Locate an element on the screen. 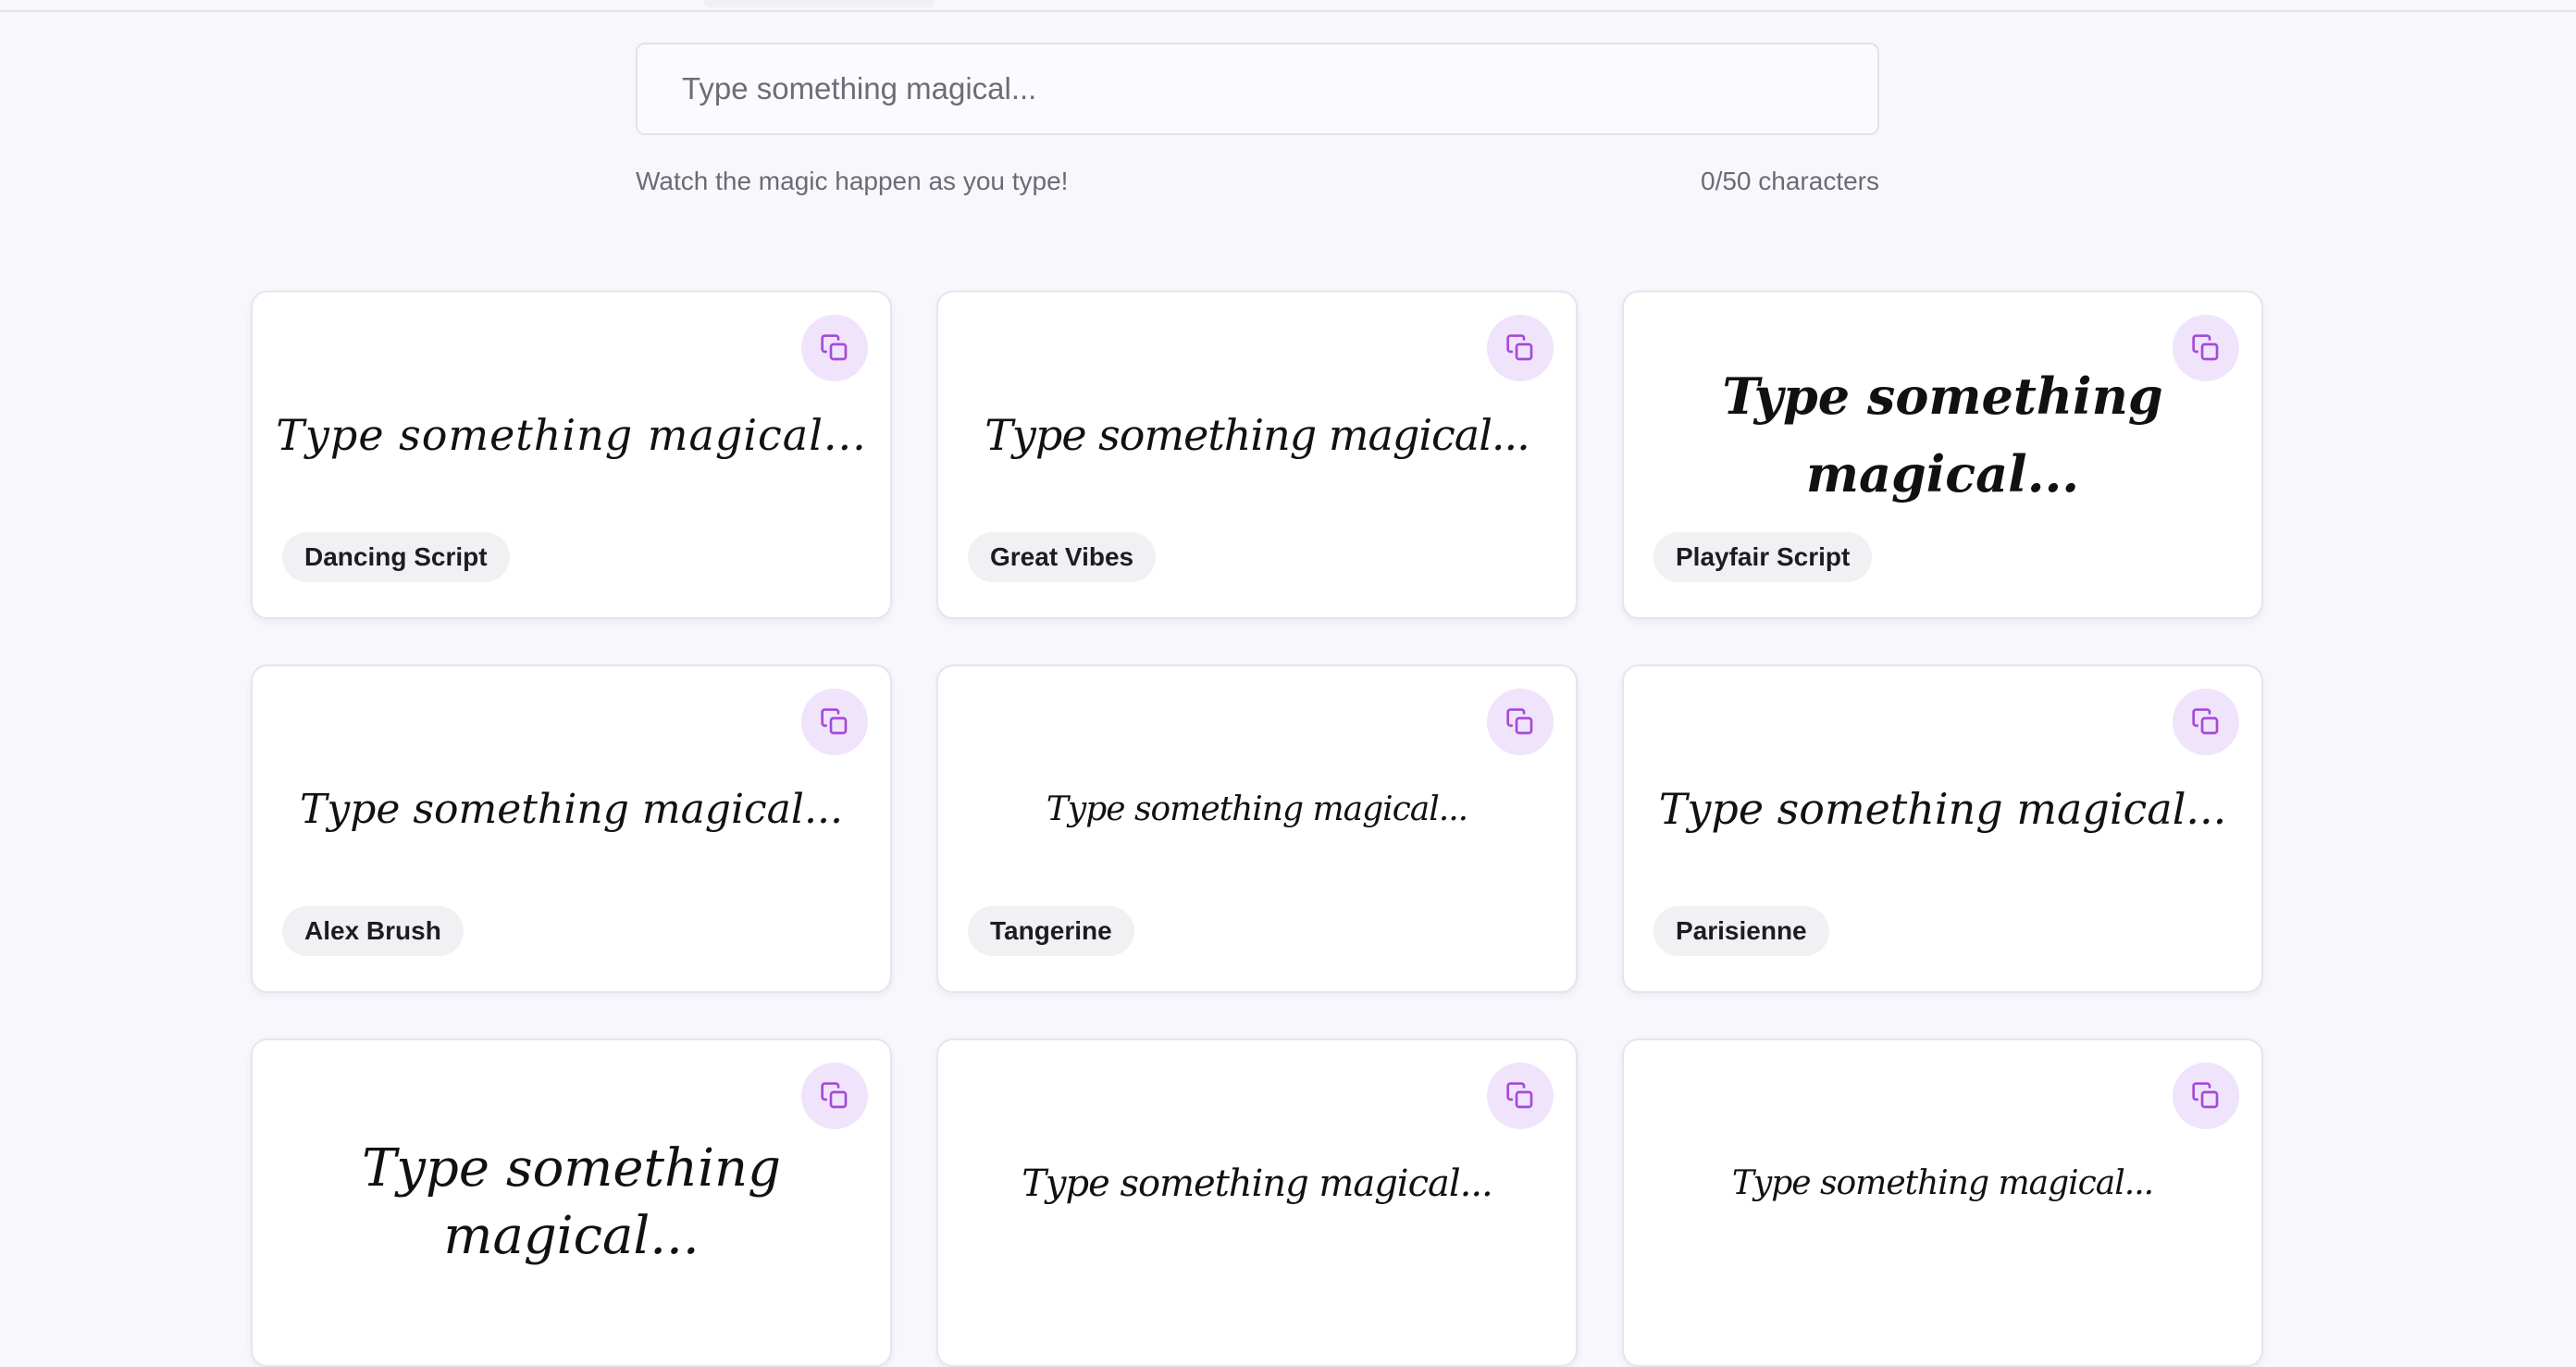 The height and width of the screenshot is (1367, 2576). font-name-badge: Tangerine is located at coordinates (1051, 931).